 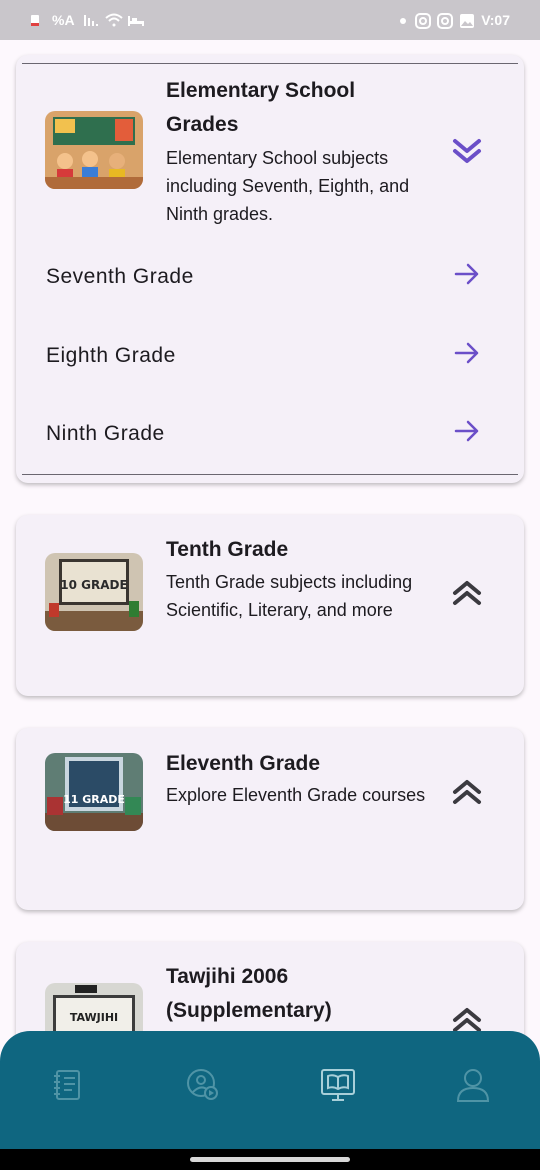 I want to click on clock-text: V:07, so click(x=495, y=20).